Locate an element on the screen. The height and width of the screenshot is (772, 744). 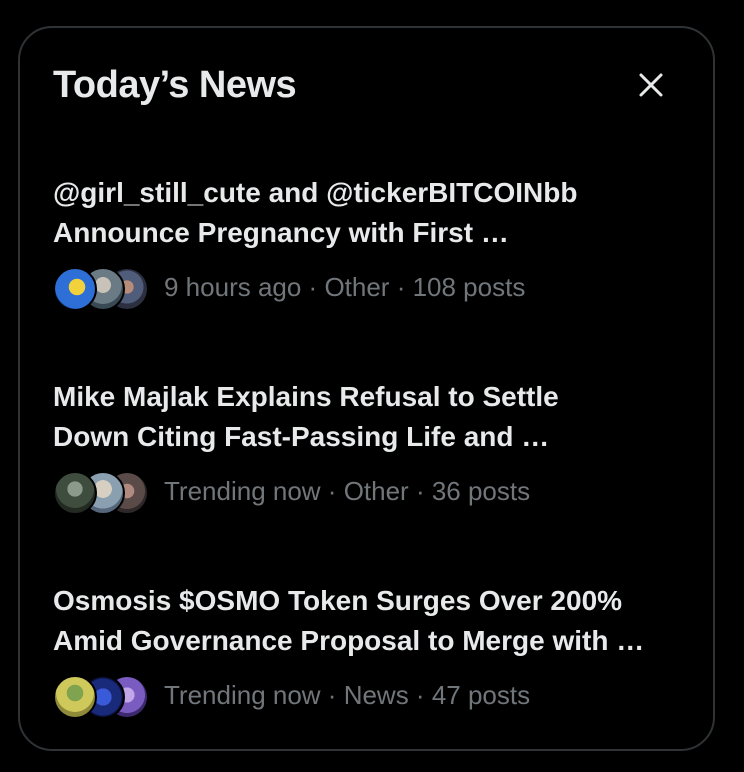
news-meta-text: Trending now · News · 47 posts is located at coordinates (347, 695).